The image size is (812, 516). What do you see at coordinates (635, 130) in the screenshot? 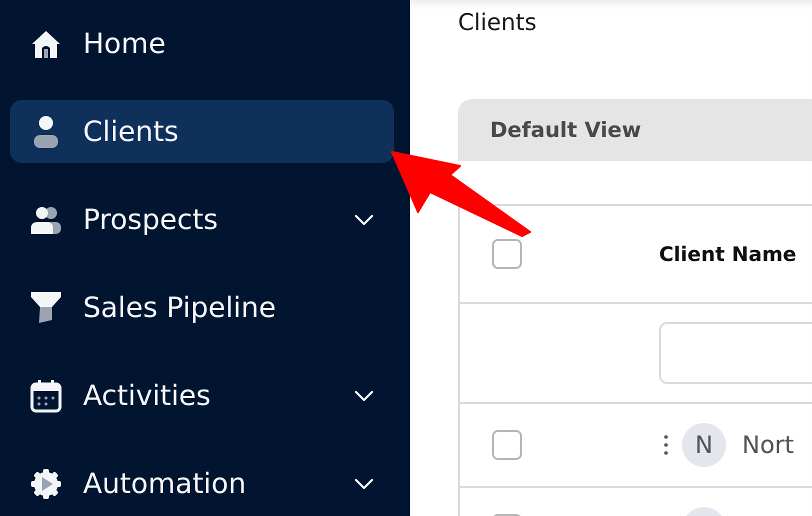
I see `view-dropdown: Default View` at bounding box center [635, 130].